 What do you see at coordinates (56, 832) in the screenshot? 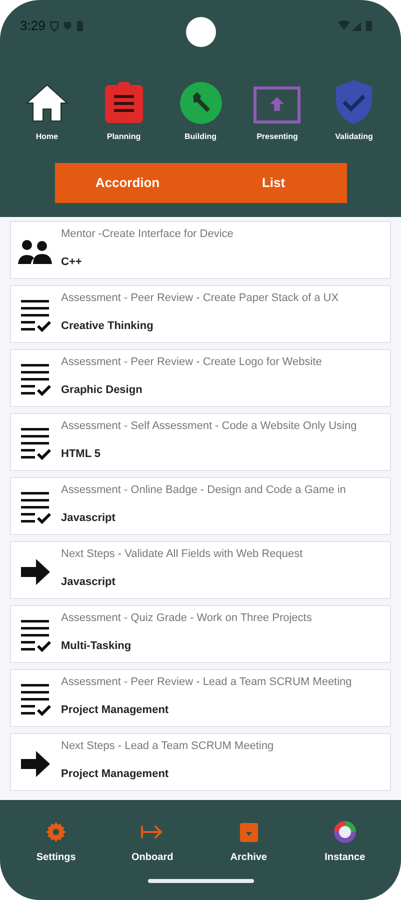
I see `settings-icon` at bounding box center [56, 832].